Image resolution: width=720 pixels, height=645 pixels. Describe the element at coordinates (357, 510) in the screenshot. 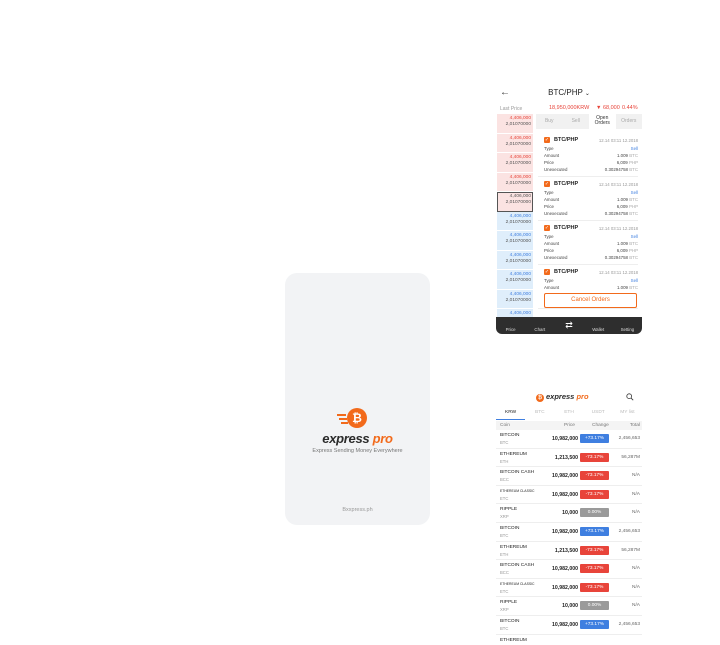

I see `splash-url: Bxxpress.ph` at that location.